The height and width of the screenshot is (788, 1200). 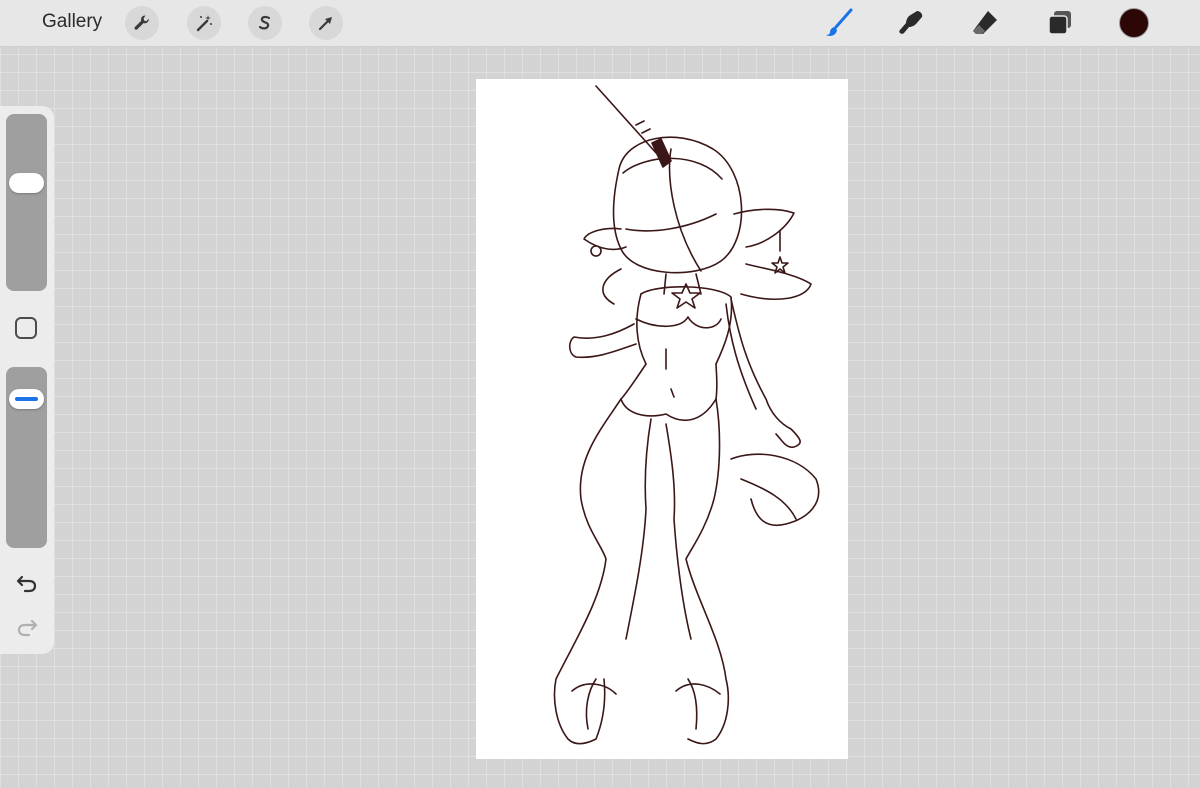 I want to click on gallery-button: Gallery, so click(x=72, y=22).